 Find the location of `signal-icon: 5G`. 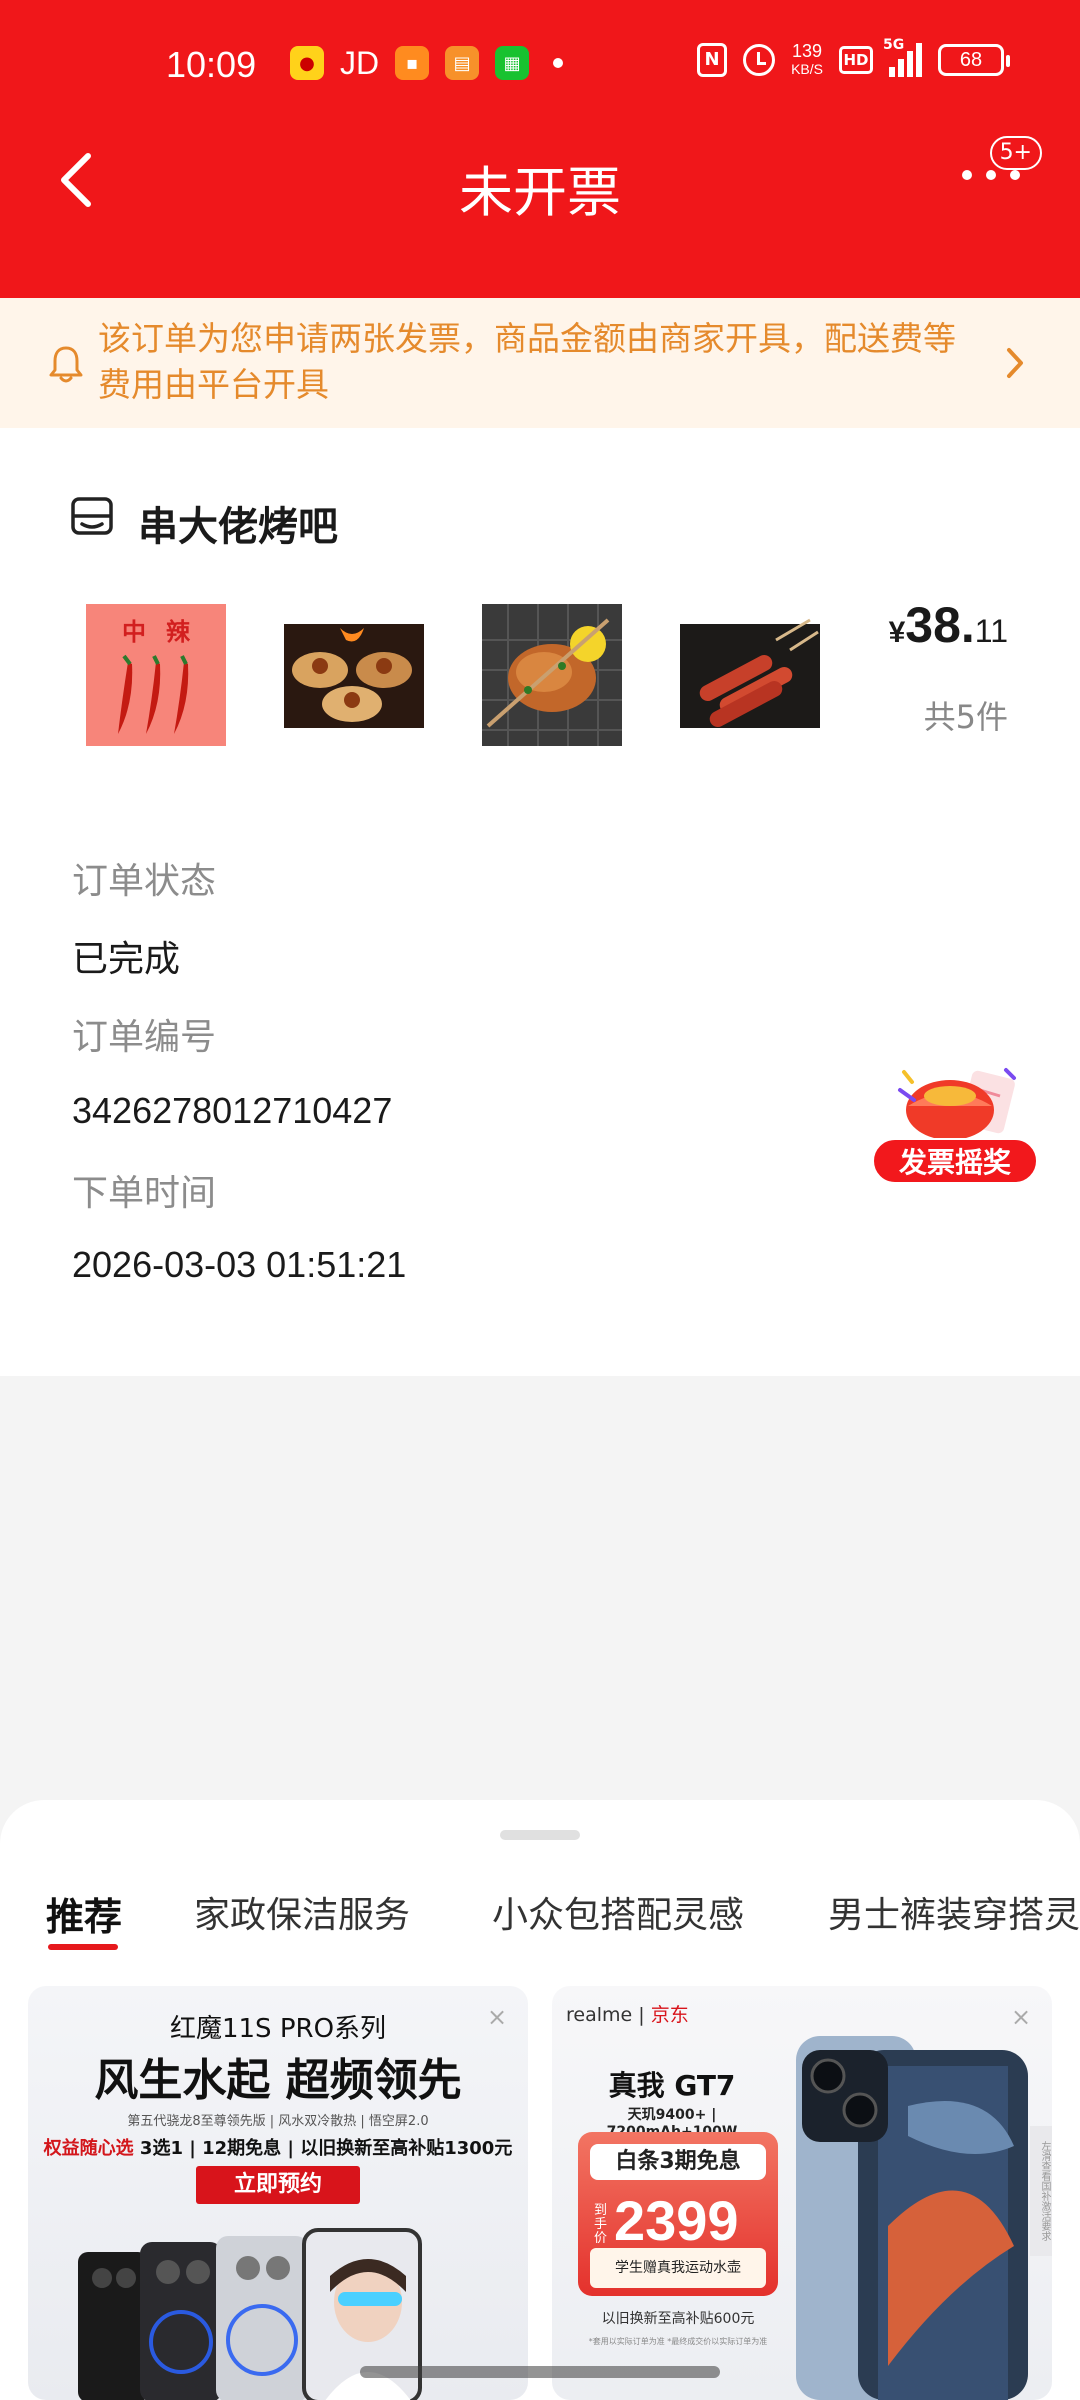

signal-icon: 5G is located at coordinates (902, 57).